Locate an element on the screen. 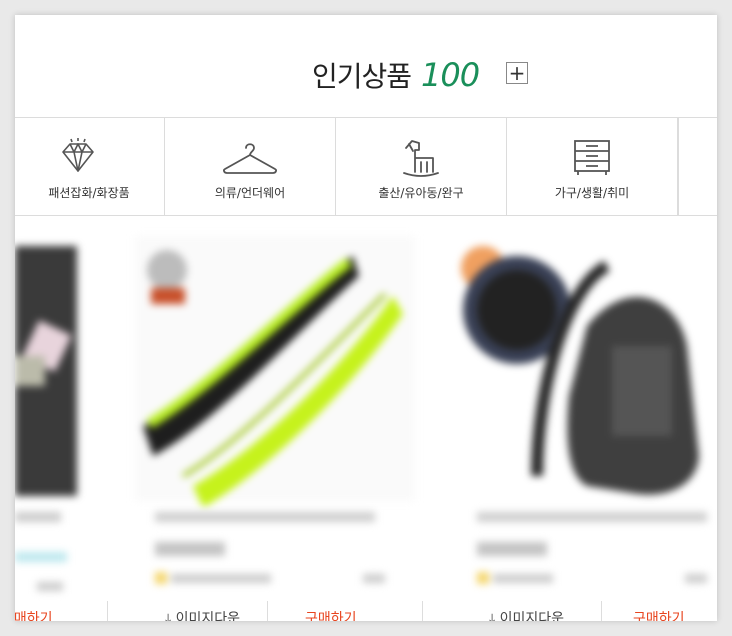  category-tab-baby: 출산/유아동/완구 is located at coordinates (421, 166).